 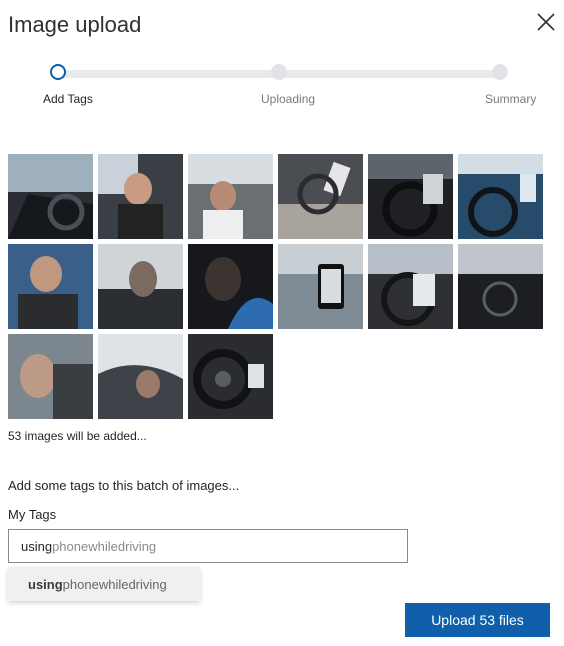 I want to click on step-dot-add-tags, so click(x=58, y=72).